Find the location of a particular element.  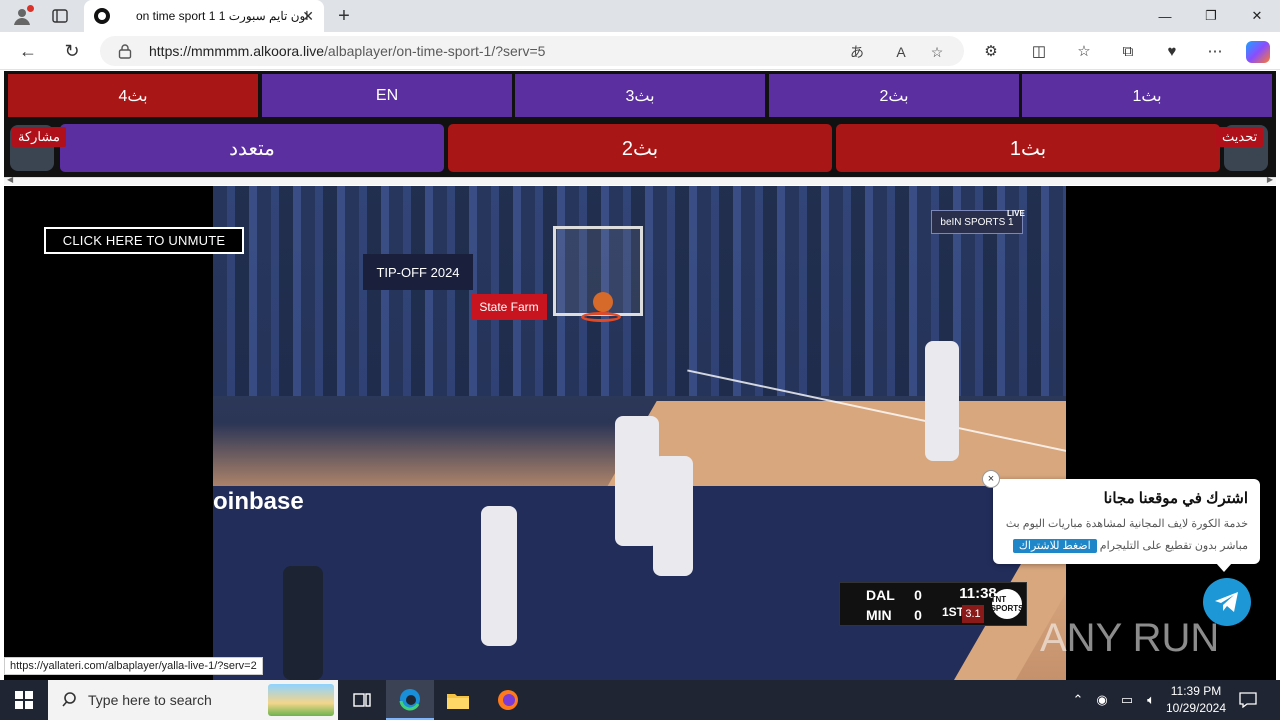

search-placeholder: Type here to search is located at coordinates (150, 700).